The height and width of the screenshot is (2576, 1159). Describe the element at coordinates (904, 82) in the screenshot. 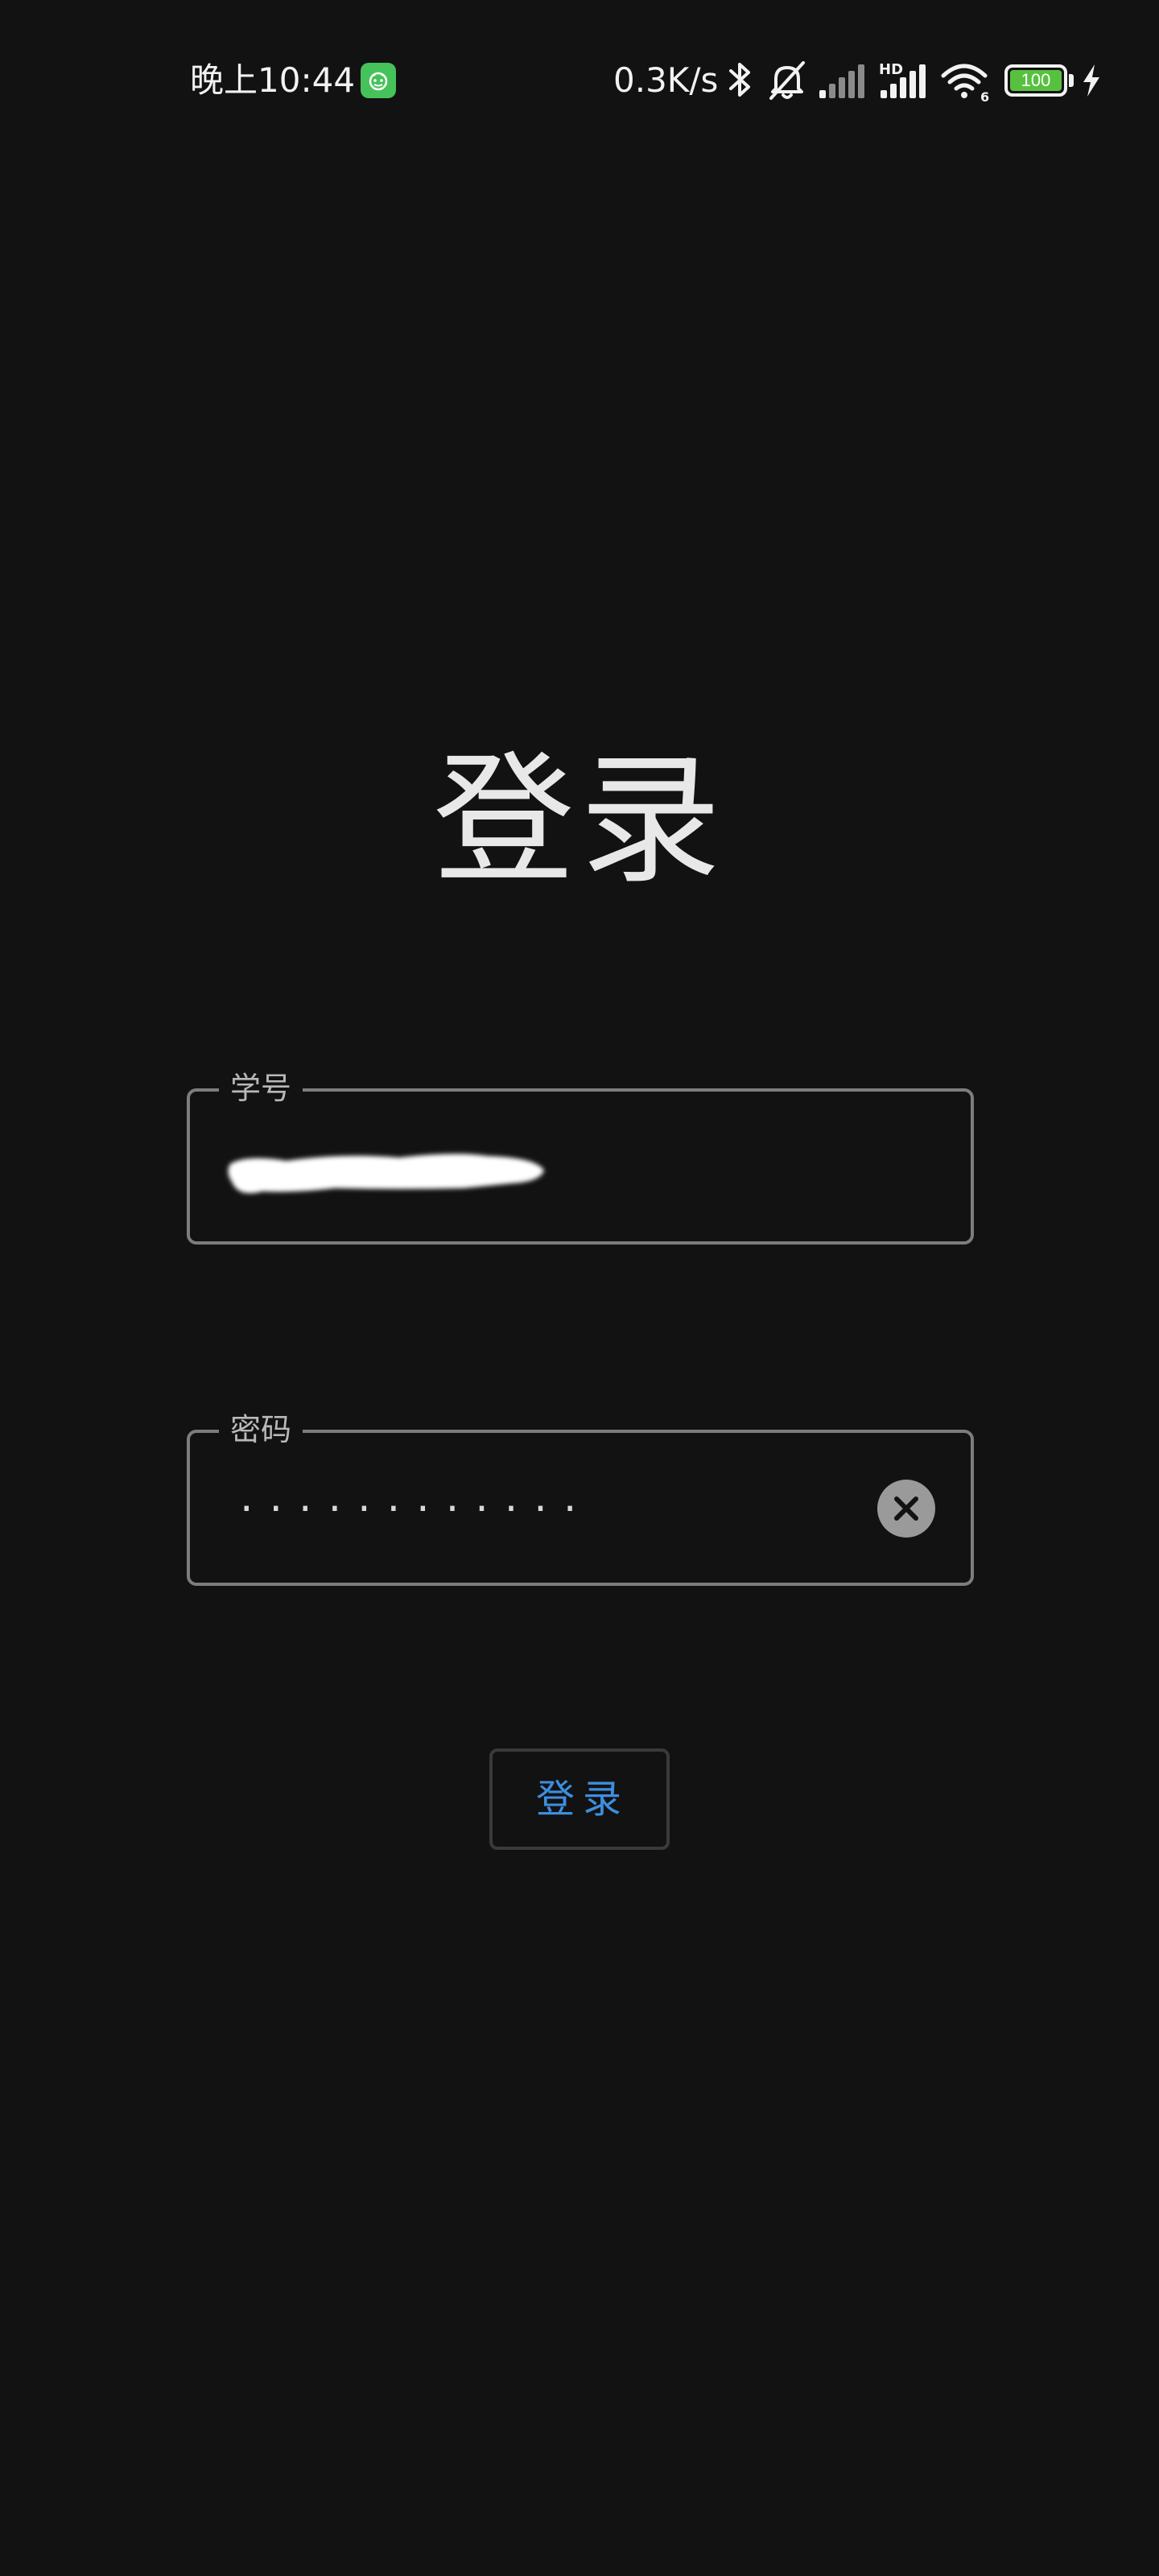

I see `hd-signal-icon: HD` at that location.